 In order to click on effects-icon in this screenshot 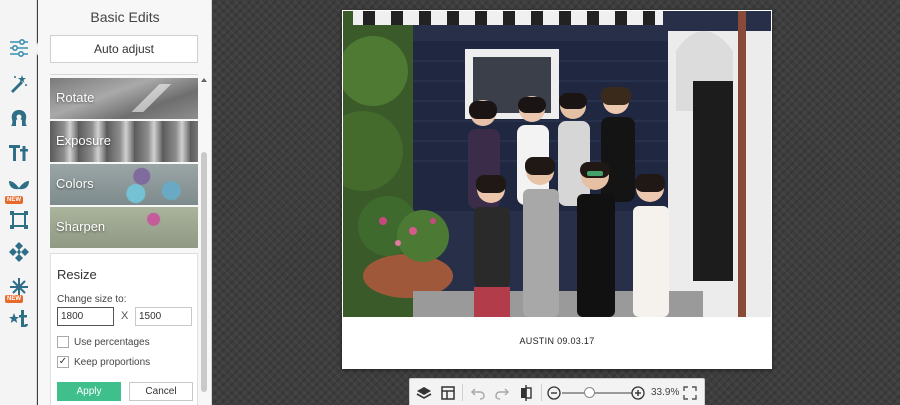, I will do `click(18, 83)`.